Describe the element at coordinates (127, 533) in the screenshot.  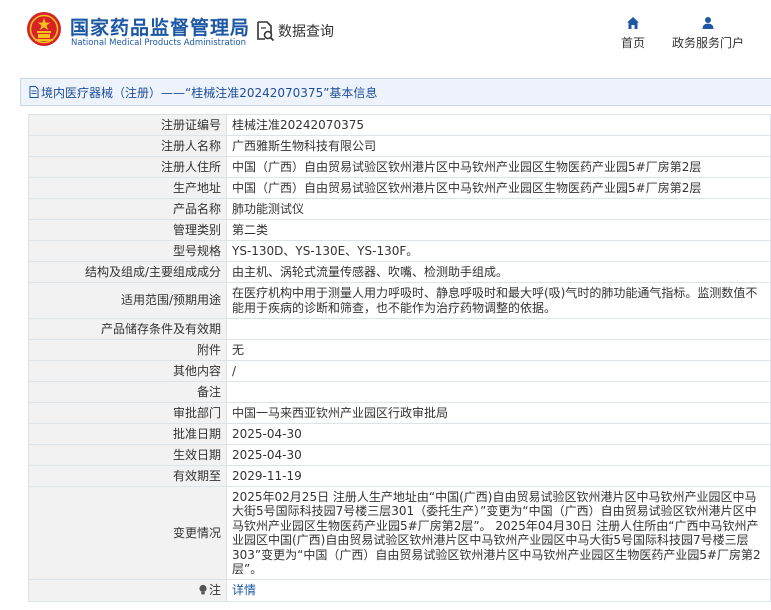
I see `row-label: 变更情况` at that location.